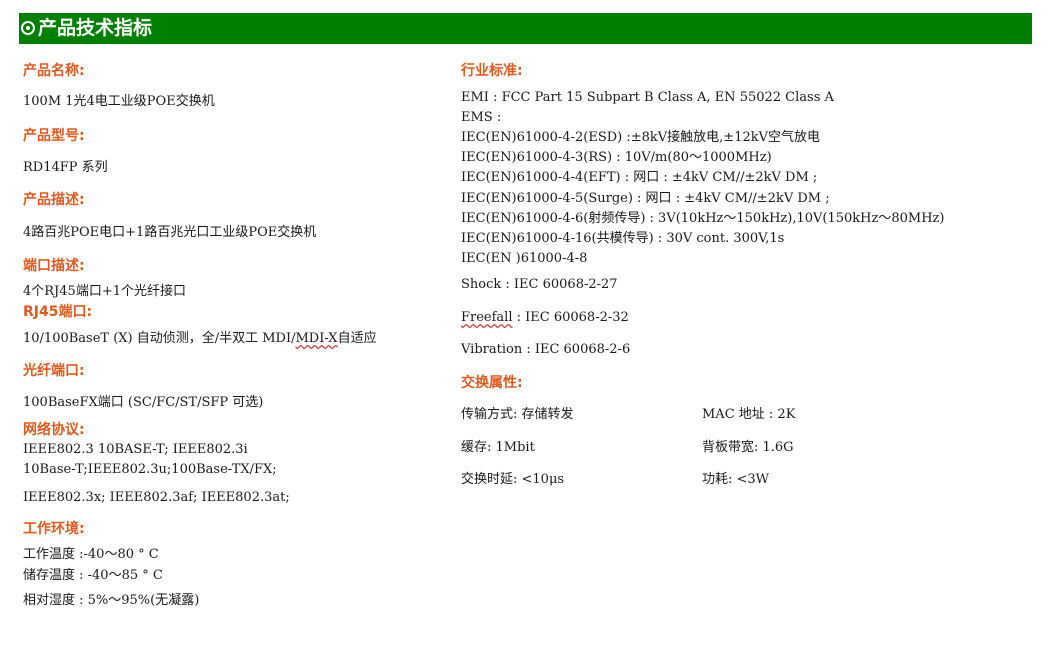 The height and width of the screenshot is (652, 1052). I want to click on rj45-value: 10/100BaseT (X) 自动侦测，全/半双工 MDI/MDI-X自适应, so click(200, 339).